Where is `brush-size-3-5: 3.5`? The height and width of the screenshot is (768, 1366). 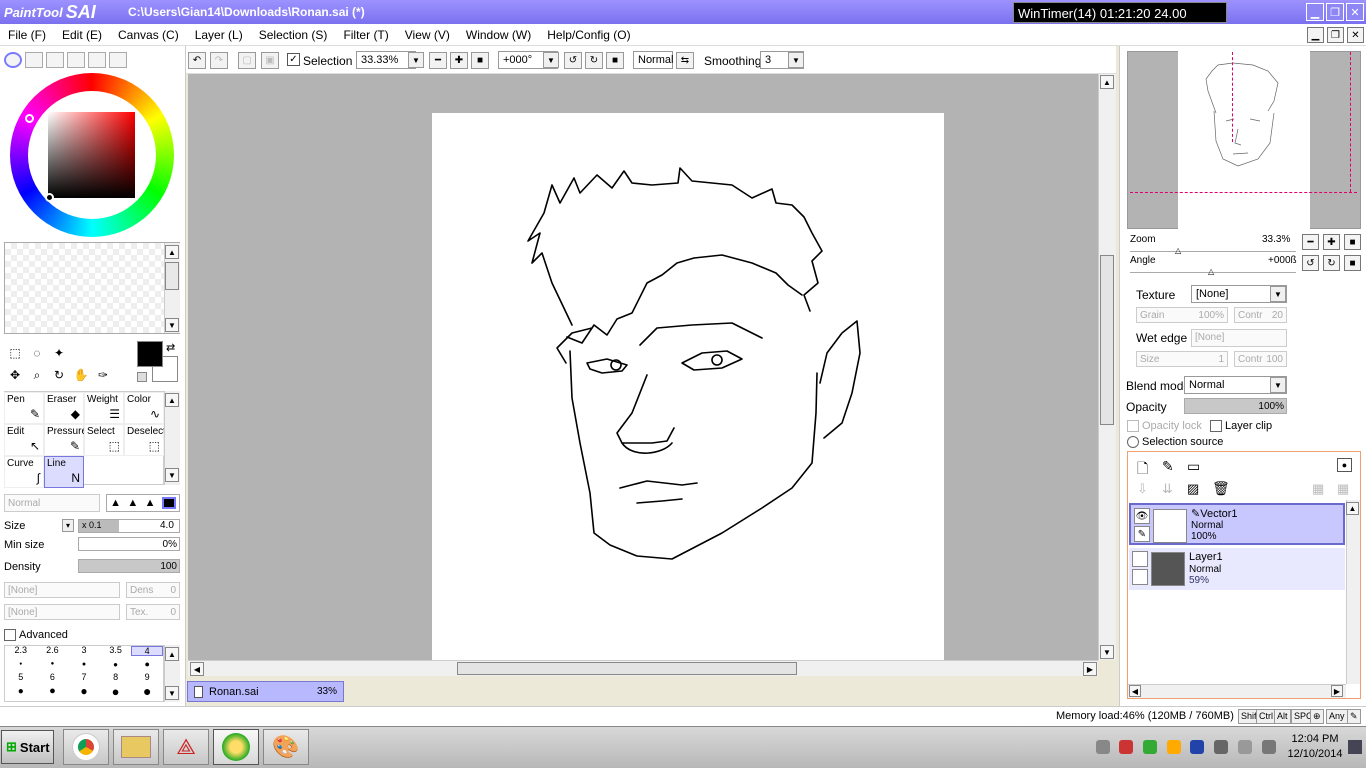 brush-size-3-5: 3.5 is located at coordinates (116, 651).